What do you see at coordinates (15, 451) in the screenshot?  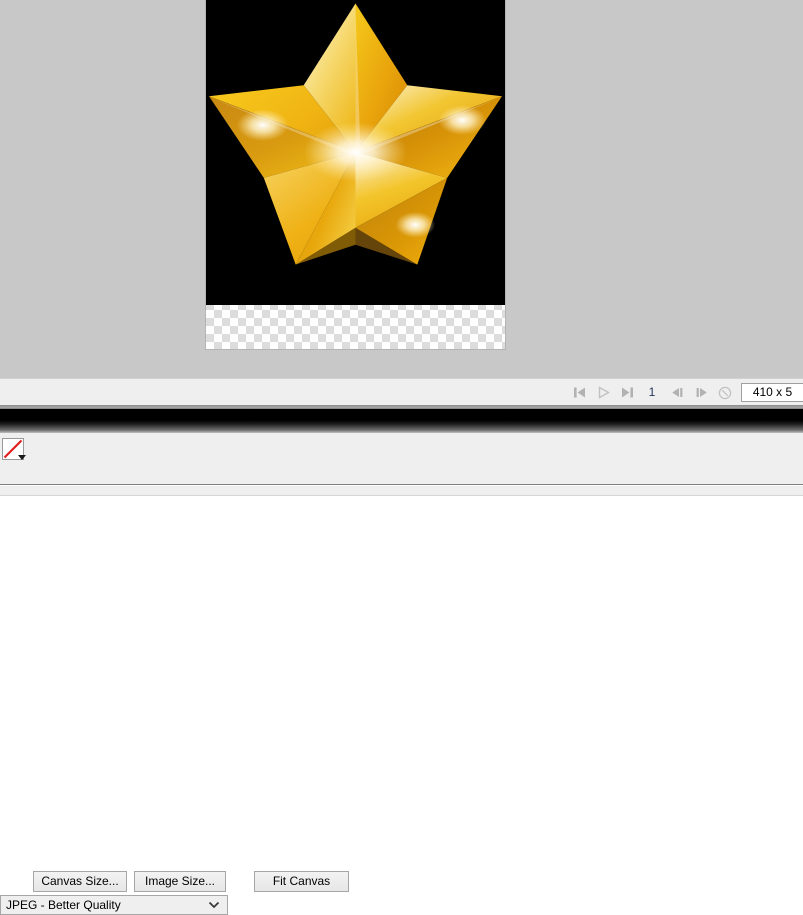 I see `color-swatch-control` at bounding box center [15, 451].